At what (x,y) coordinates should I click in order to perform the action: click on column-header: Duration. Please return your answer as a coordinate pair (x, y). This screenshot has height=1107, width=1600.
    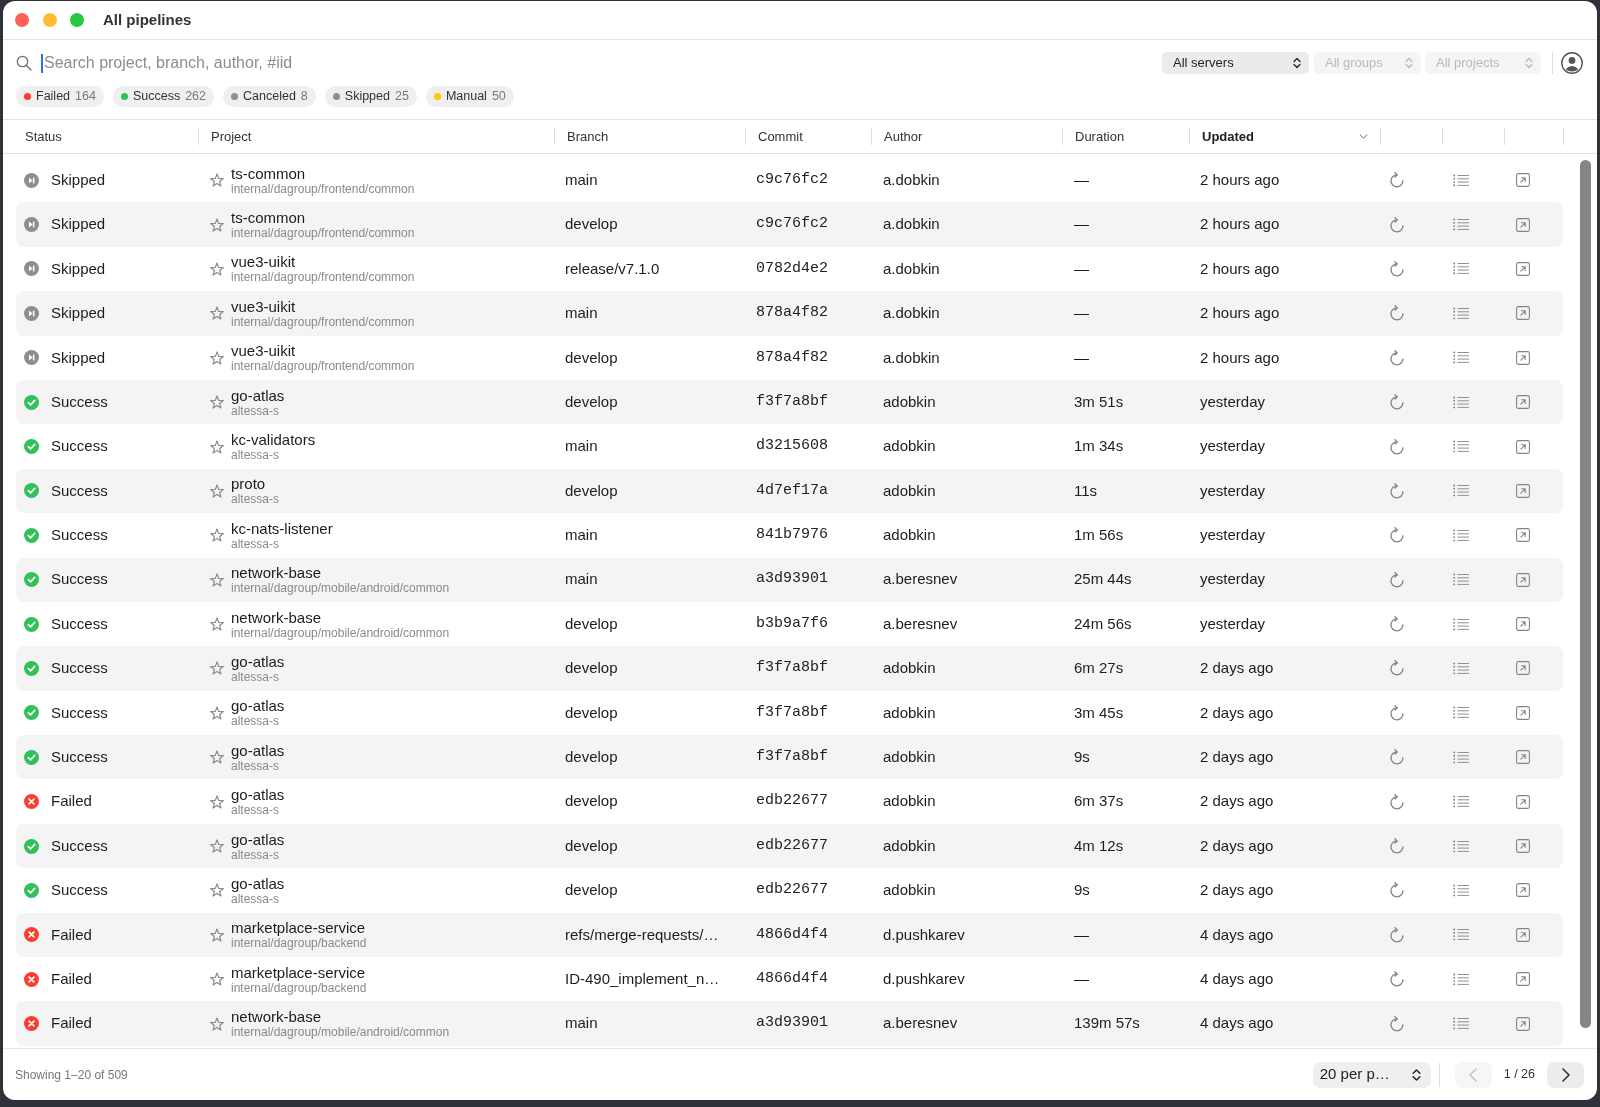
    Looking at the image, I should click on (1100, 136).